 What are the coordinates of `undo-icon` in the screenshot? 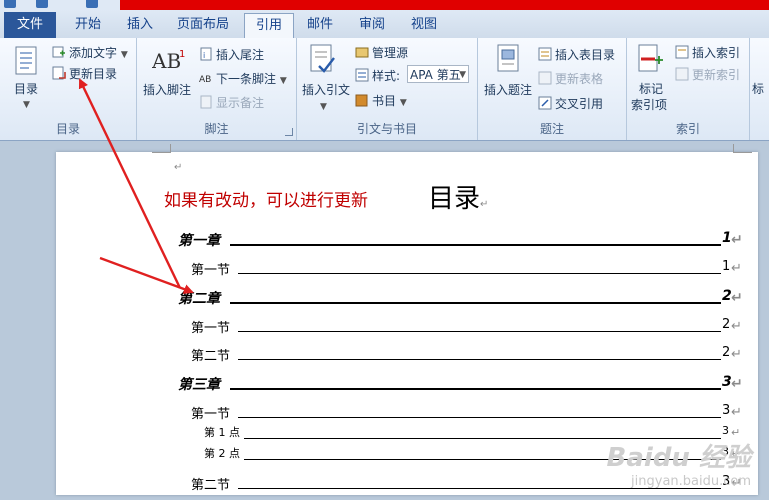 It's located at (42, 4).